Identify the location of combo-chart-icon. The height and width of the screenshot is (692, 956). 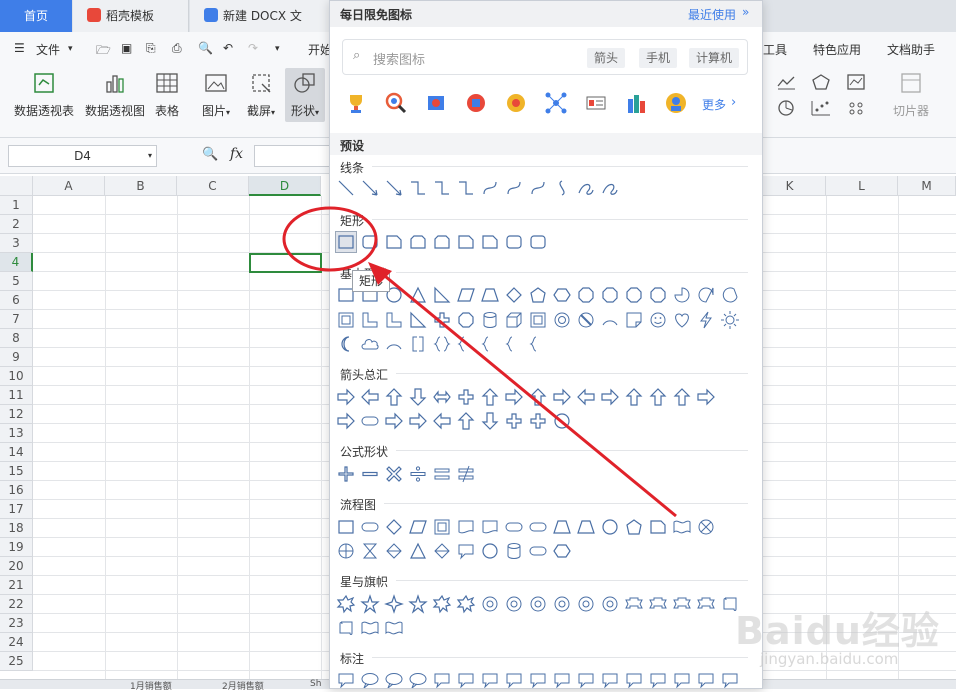
(857, 108).